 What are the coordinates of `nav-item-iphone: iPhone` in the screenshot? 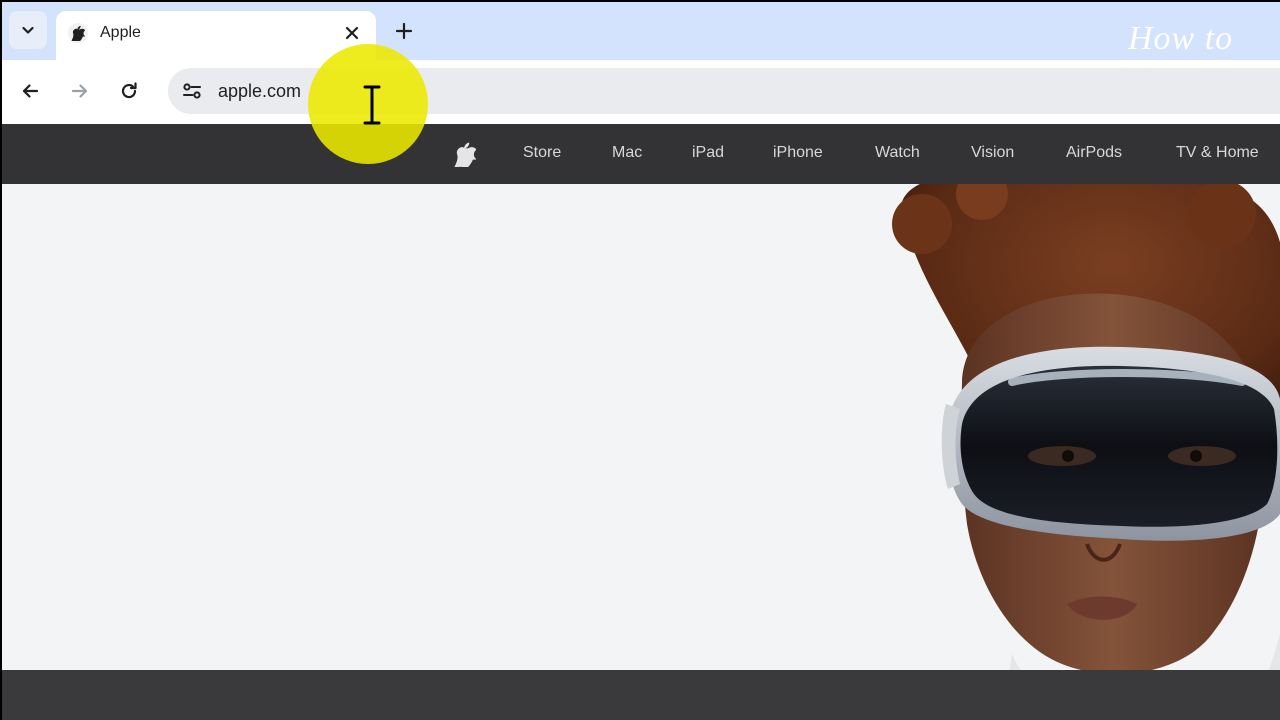 It's located at (798, 153).